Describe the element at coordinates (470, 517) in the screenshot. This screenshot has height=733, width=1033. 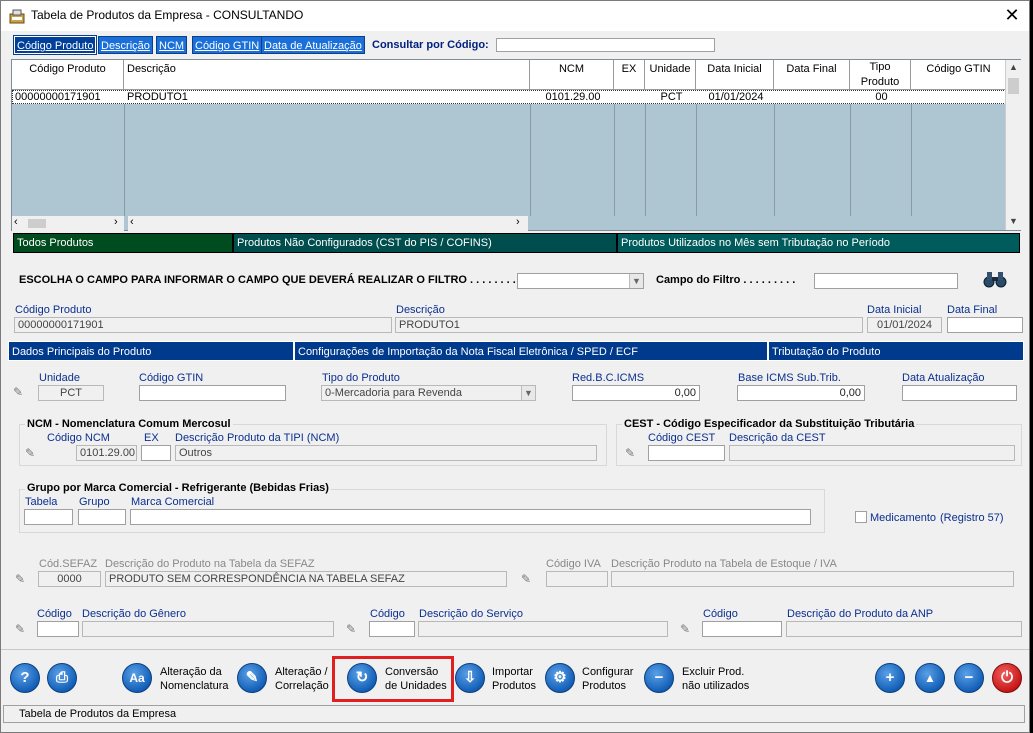
I see `marca-comercial-field` at that location.